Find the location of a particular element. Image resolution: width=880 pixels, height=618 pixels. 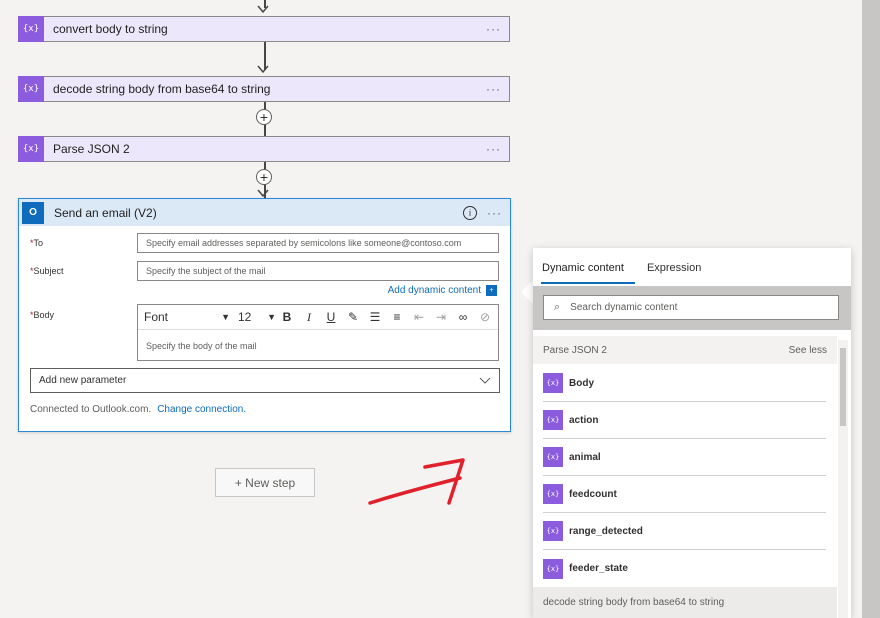

dynamic-item: {x} action is located at coordinates (684, 420).